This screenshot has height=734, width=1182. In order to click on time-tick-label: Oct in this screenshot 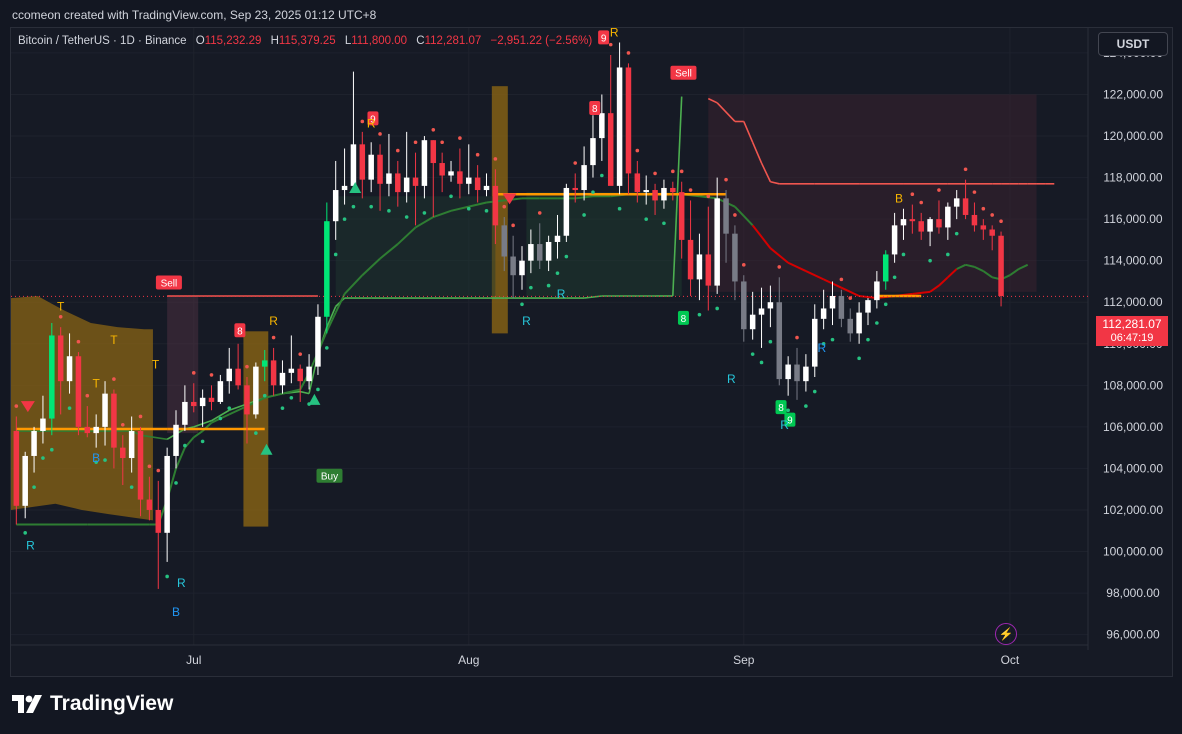, I will do `click(1010, 660)`.